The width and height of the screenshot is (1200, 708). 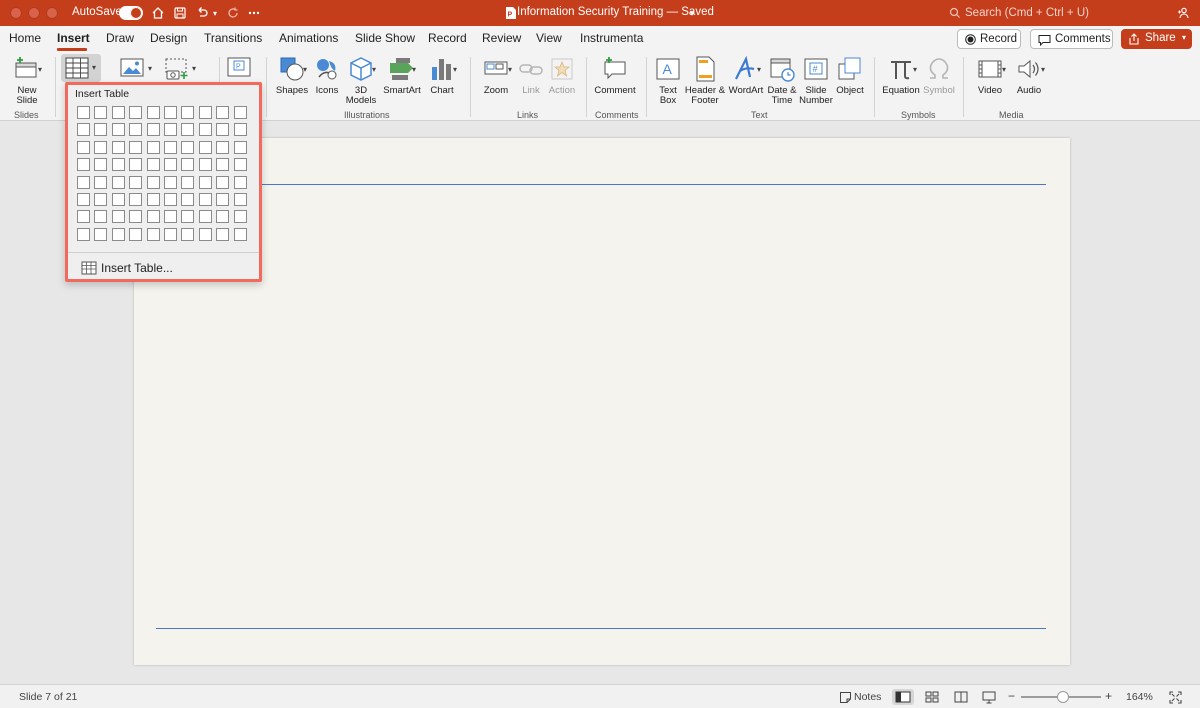 I want to click on table-size-grid, so click(x=162, y=173).